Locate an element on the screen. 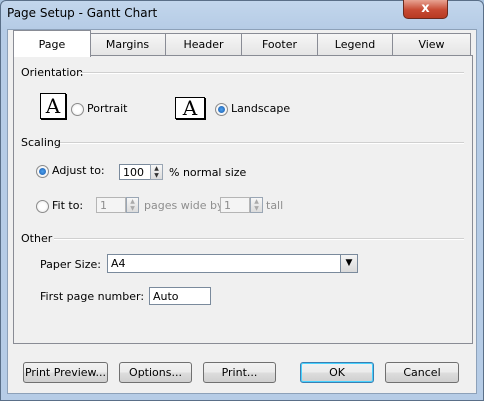  fit-tall-spinner: ▲ ▼ is located at coordinates (256, 205).